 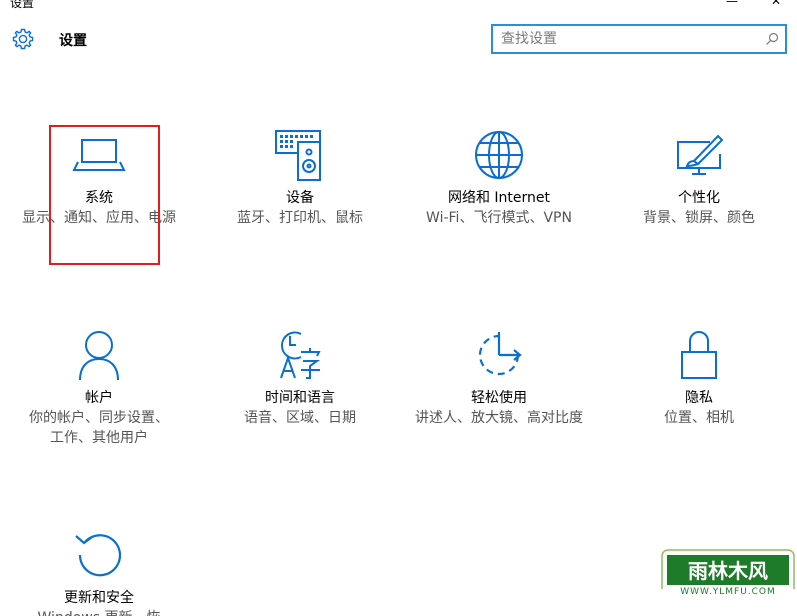 I want to click on personalization-icon, so click(x=700, y=154).